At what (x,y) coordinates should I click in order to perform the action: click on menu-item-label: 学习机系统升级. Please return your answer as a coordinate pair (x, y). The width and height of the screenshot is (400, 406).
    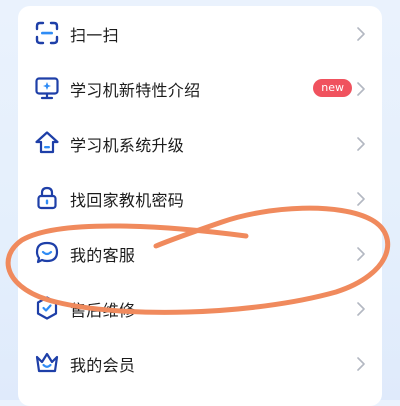
    Looking at the image, I should click on (127, 145).